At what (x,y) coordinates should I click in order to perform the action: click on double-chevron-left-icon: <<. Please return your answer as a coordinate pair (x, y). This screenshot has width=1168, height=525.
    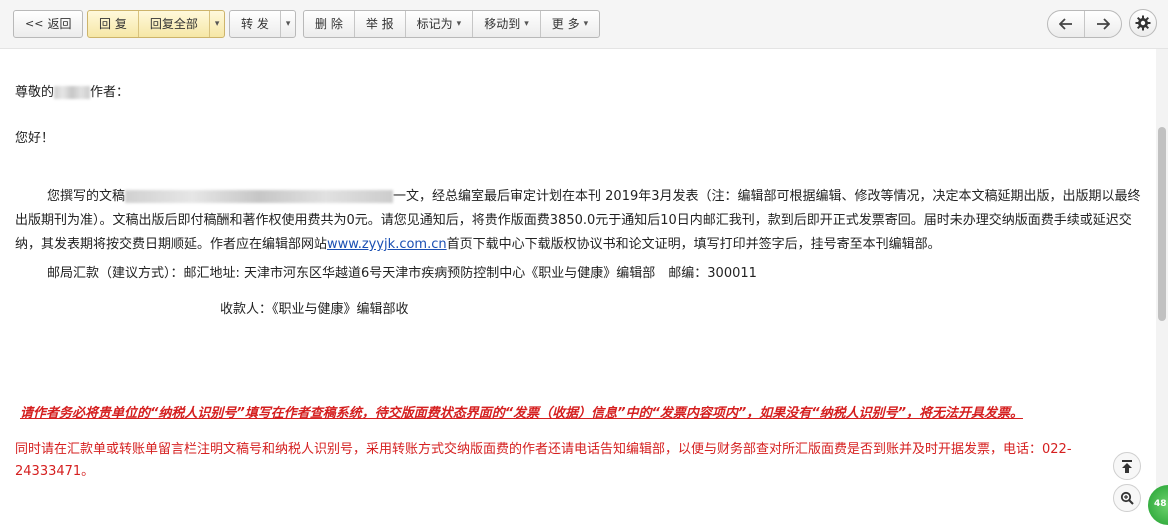
    Looking at the image, I should click on (34, 23).